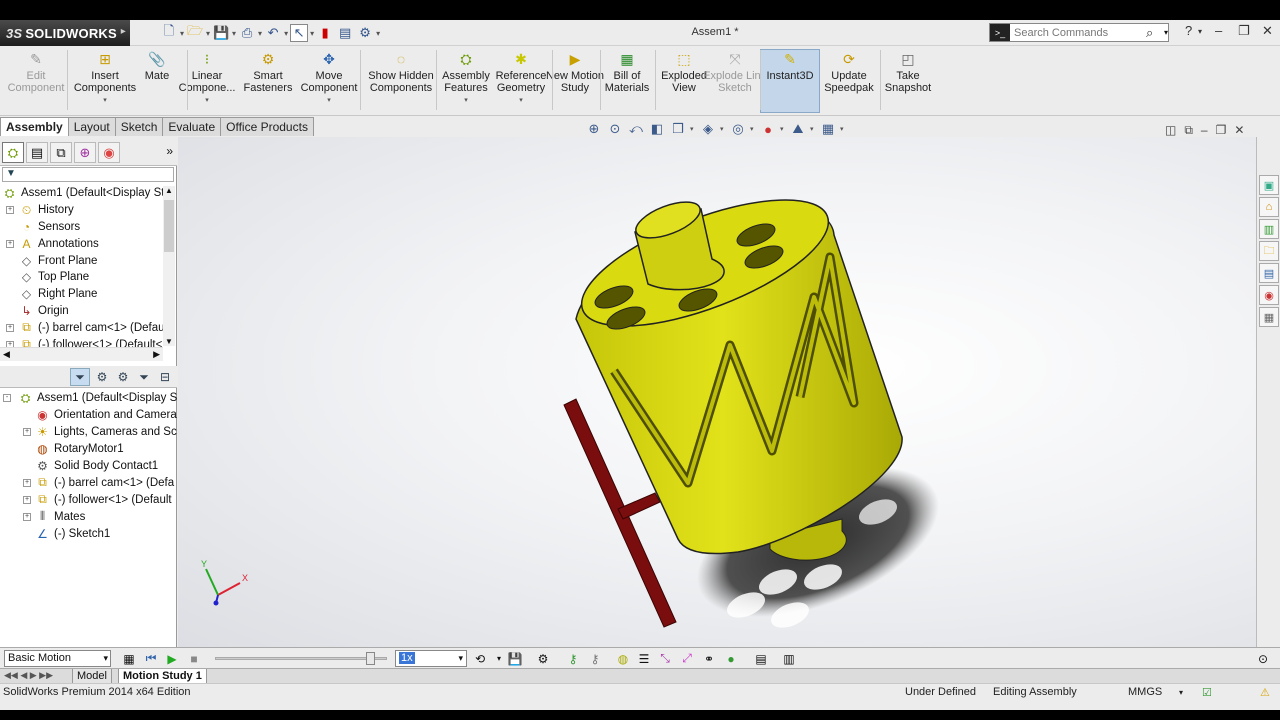 This screenshot has width=1280, height=720. What do you see at coordinates (28, 675) in the screenshot?
I see `tab-scroll-icons: ◀◀ ◀ ▶ ▶▶` at bounding box center [28, 675].